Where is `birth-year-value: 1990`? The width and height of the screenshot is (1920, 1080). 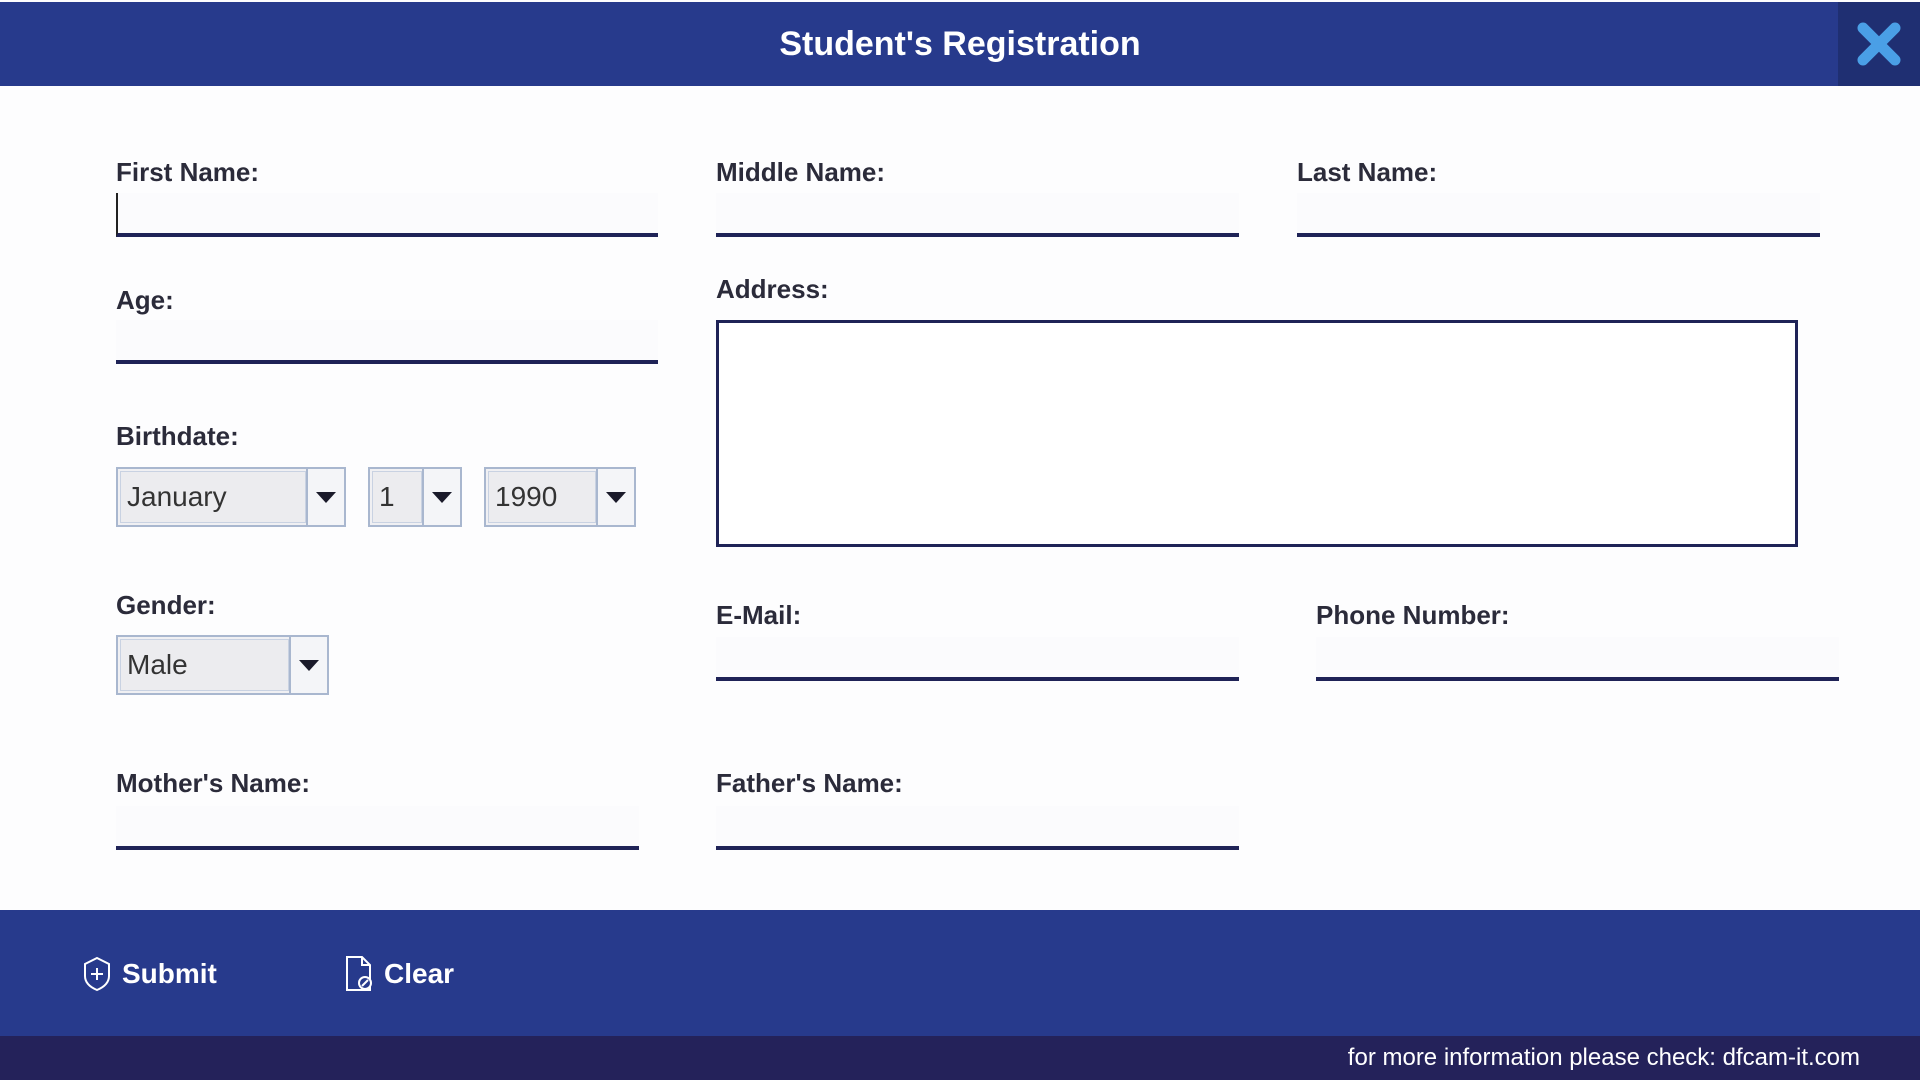 birth-year-value: 1990 is located at coordinates (542, 497).